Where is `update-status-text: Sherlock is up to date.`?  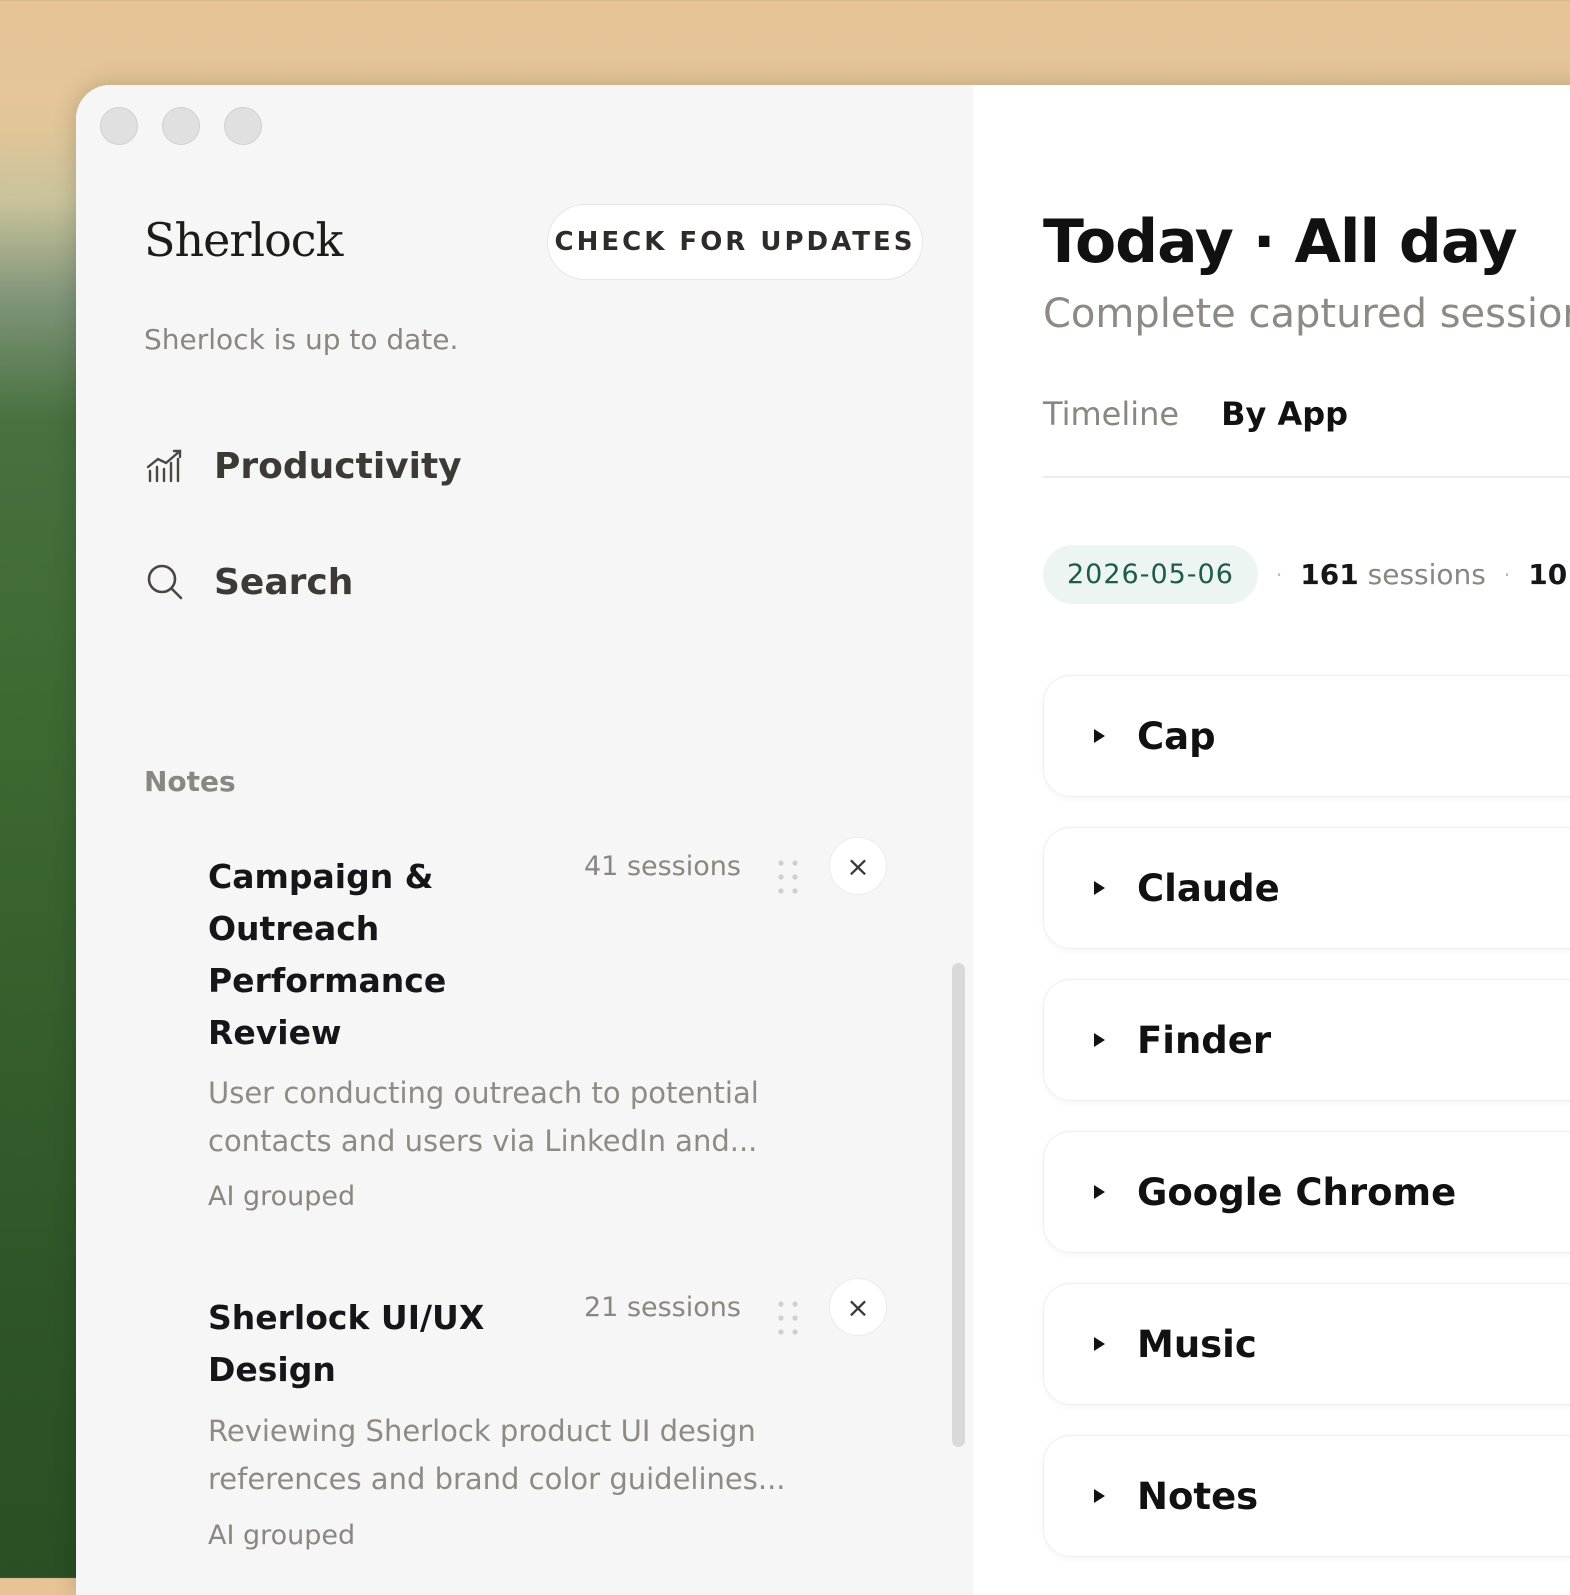
update-status-text: Sherlock is up to date. is located at coordinates (301, 339).